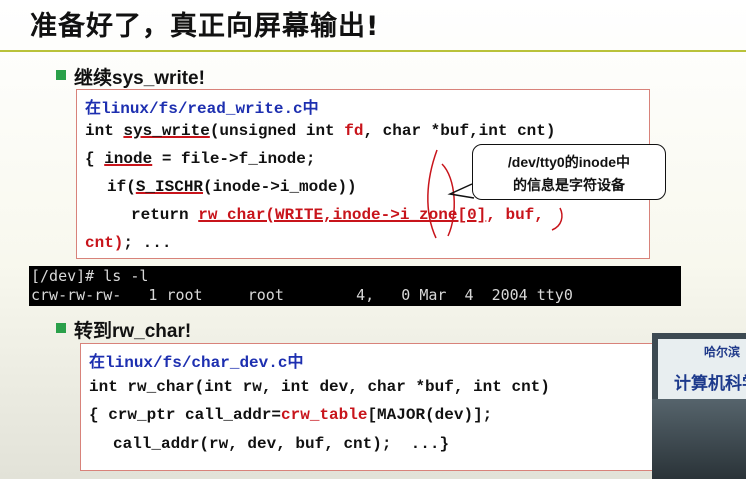  What do you see at coordinates (569, 172) in the screenshot?
I see `callout-note: /dev/tty0的inode中 的信息是字符设备` at bounding box center [569, 172].